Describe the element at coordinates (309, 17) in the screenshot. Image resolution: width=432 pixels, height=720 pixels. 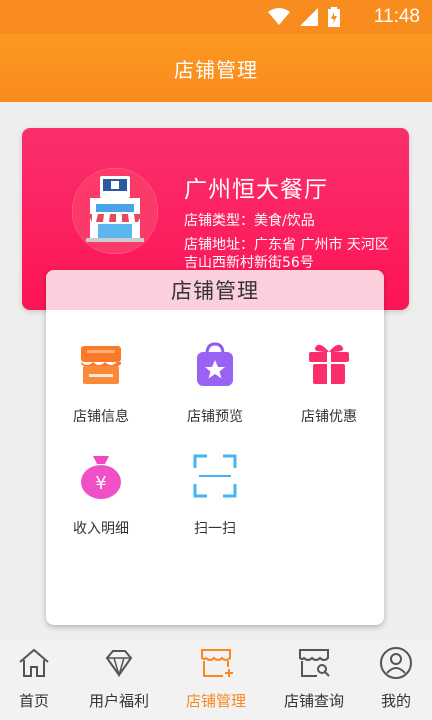
I see `signal-icon` at that location.